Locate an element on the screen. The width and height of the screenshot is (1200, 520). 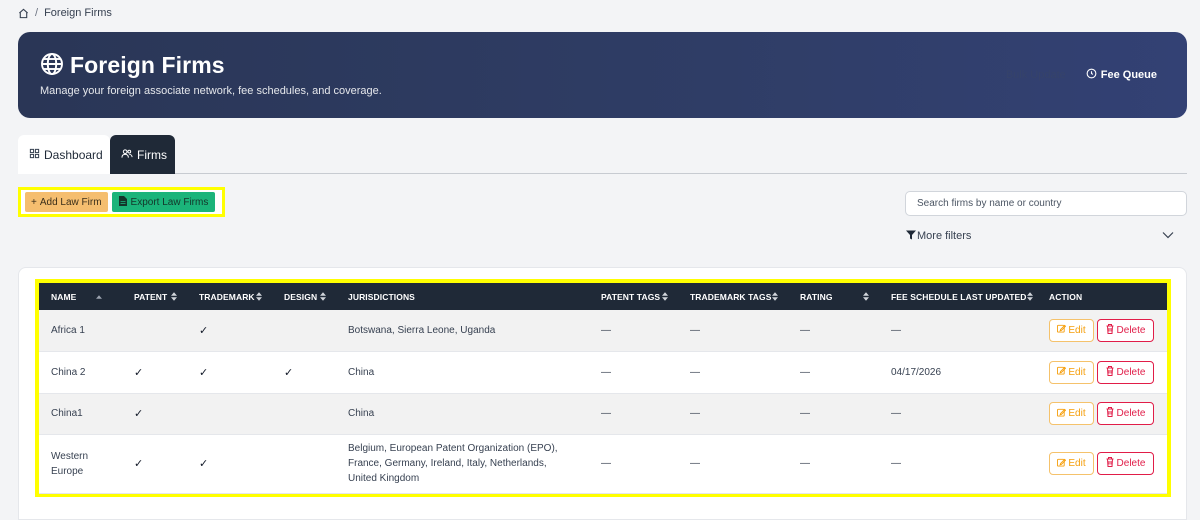
cell-trademark is located at coordinates (229, 413).